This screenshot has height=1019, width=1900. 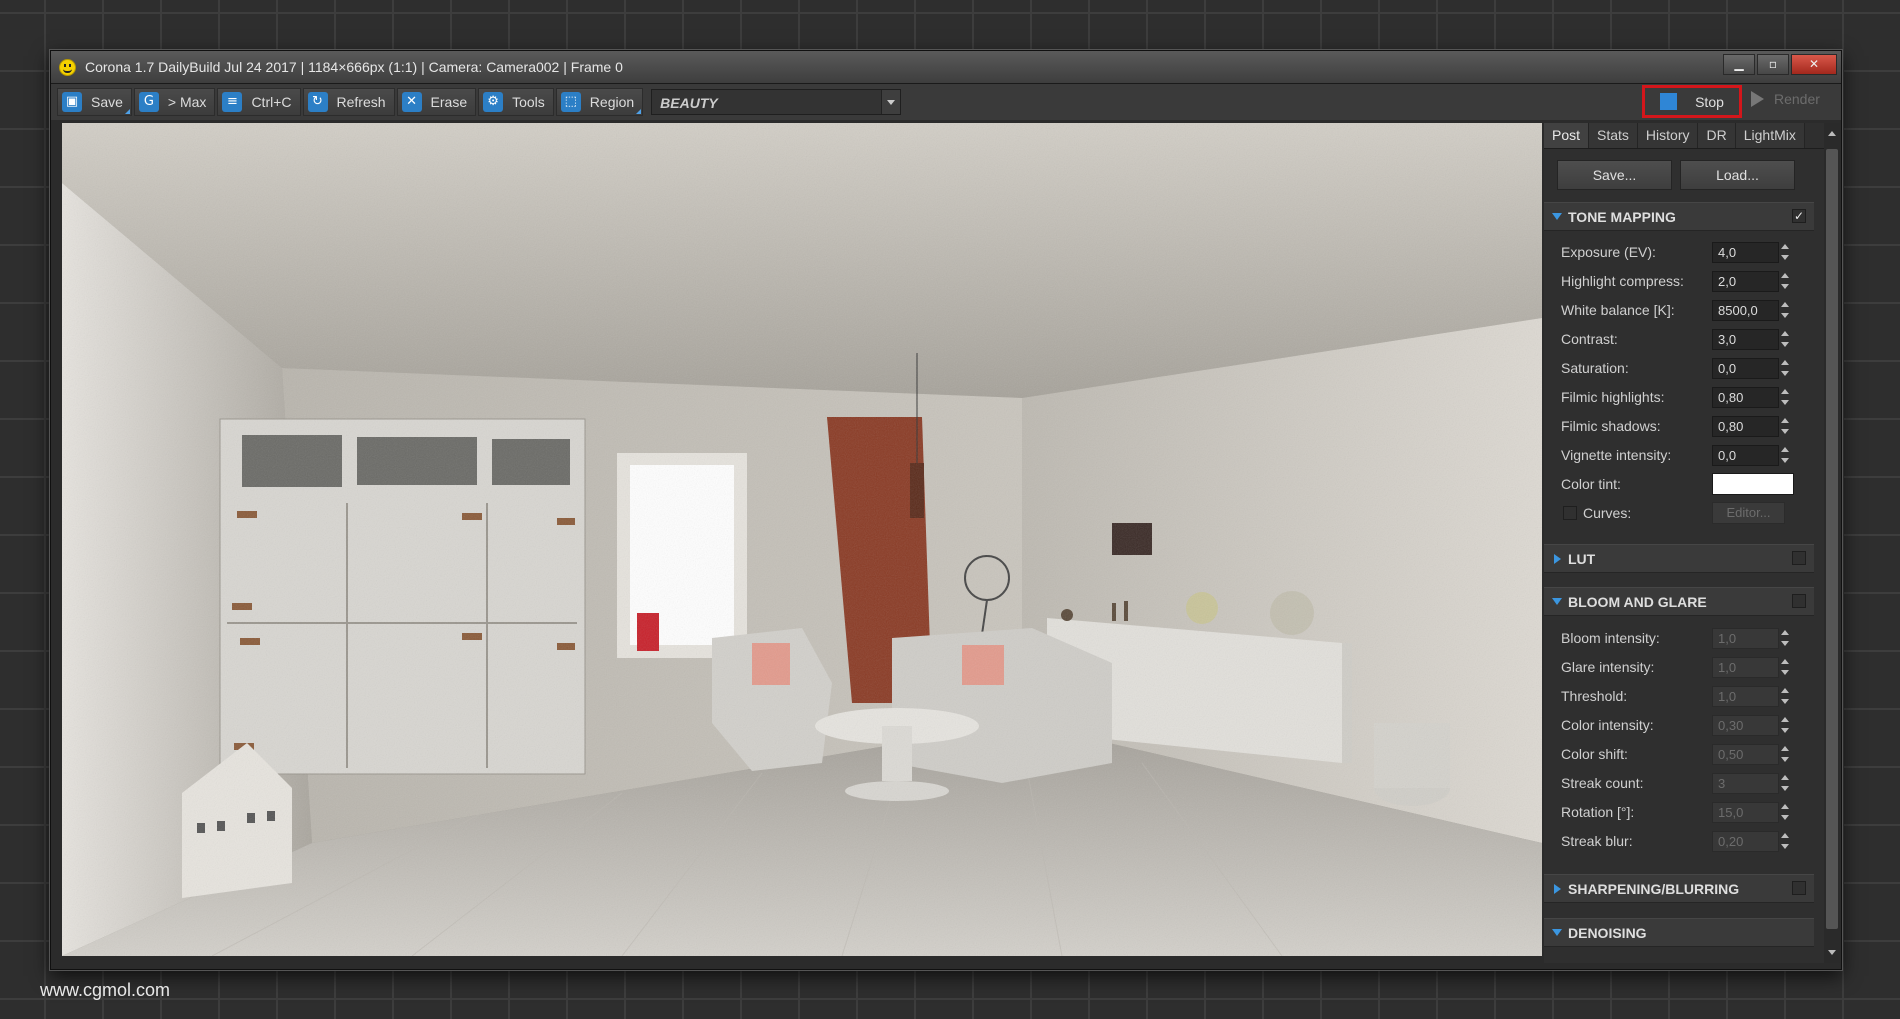 I want to click on contrast-row: Contrast: 3,0, so click(x=1683, y=340).